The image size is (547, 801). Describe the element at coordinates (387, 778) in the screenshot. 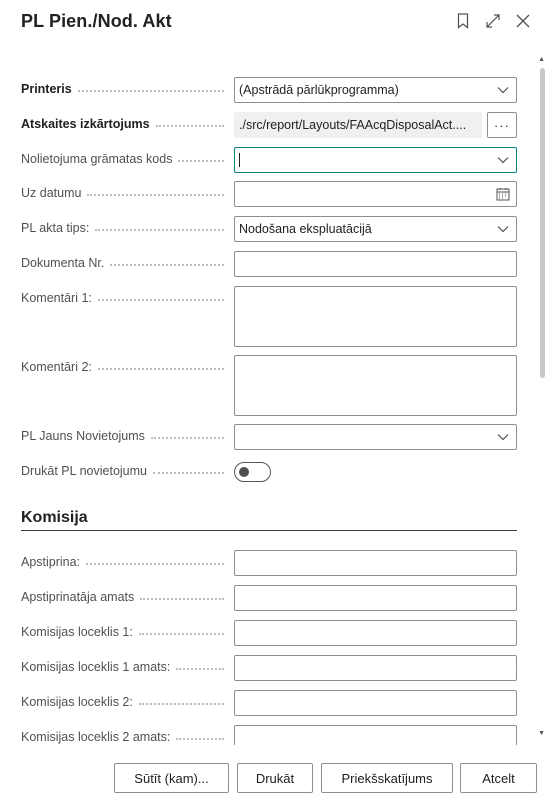

I see `preview-button: Priekšskatījums` at that location.